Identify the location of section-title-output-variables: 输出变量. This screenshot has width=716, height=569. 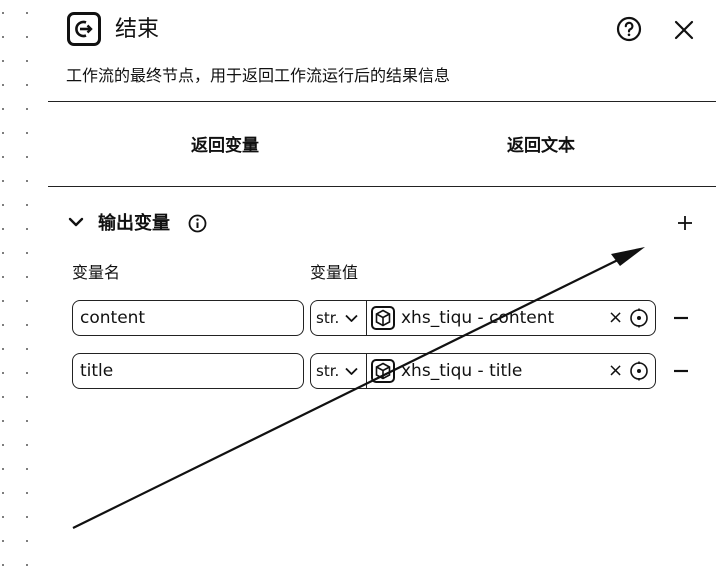
(134, 223).